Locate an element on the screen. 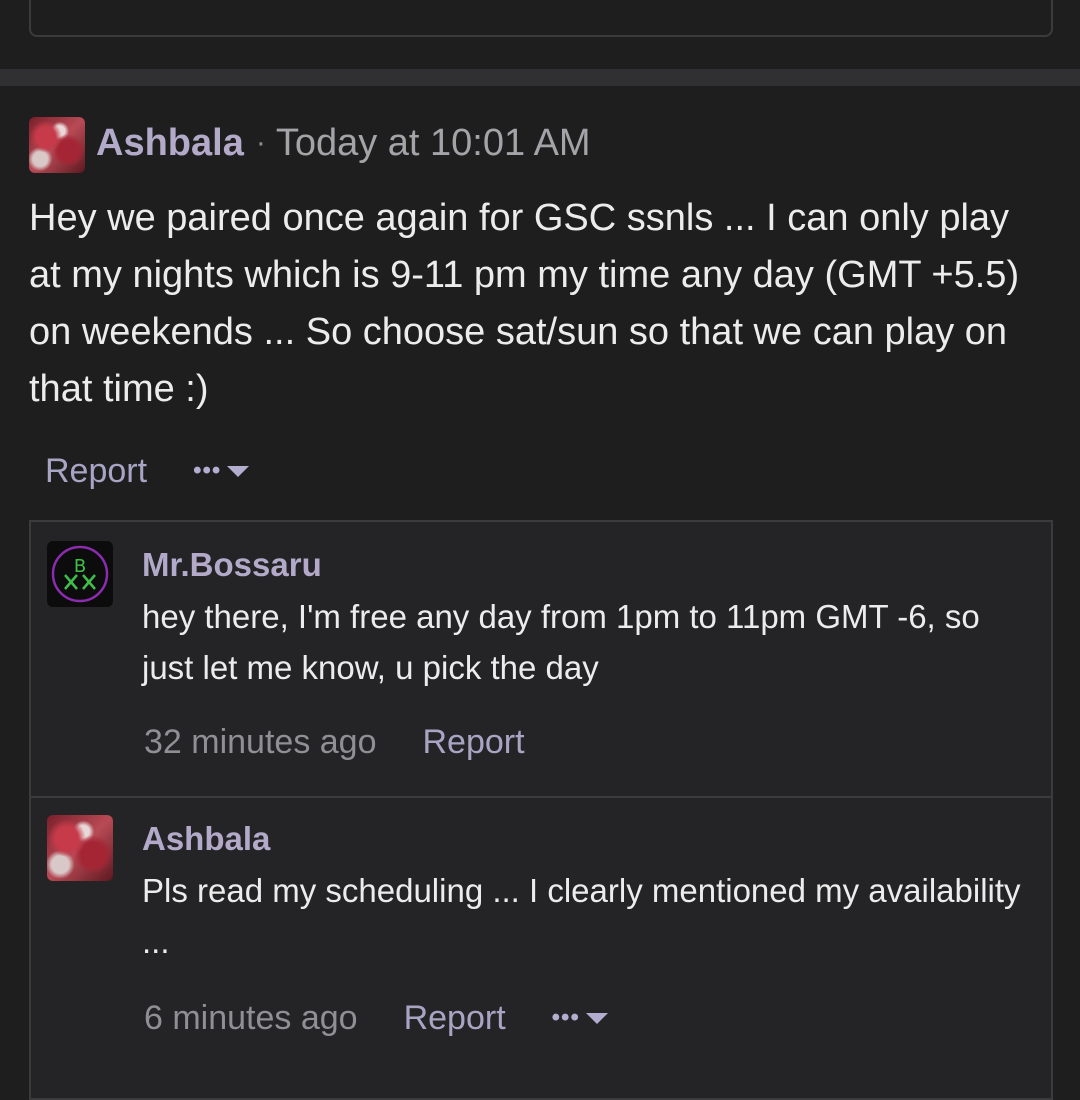 The height and width of the screenshot is (1100, 1080). username: Mr.Bossaru is located at coordinates (232, 565).